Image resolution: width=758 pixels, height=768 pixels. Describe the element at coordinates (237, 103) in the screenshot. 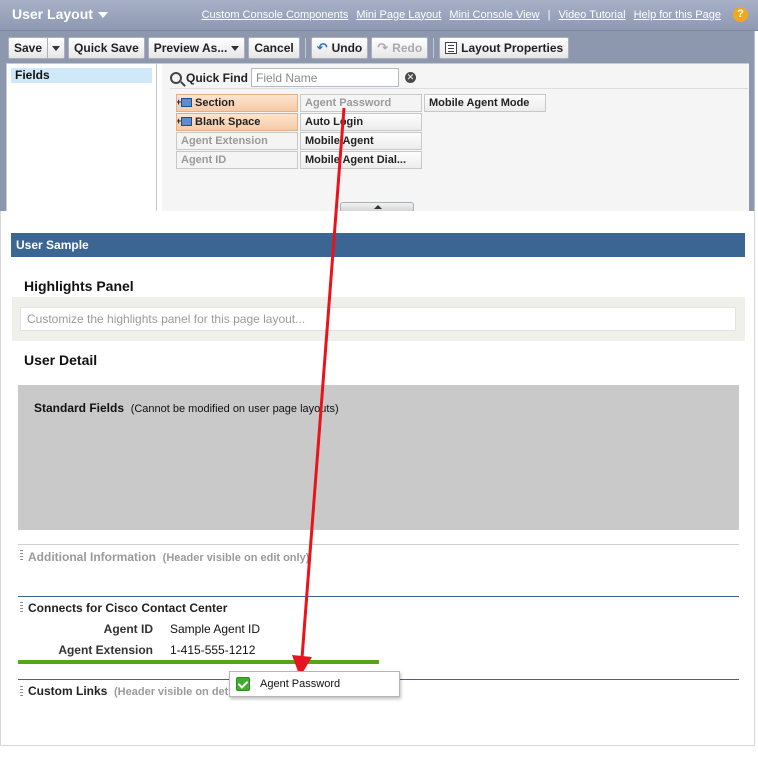

I see `palette-field-section: Section` at that location.